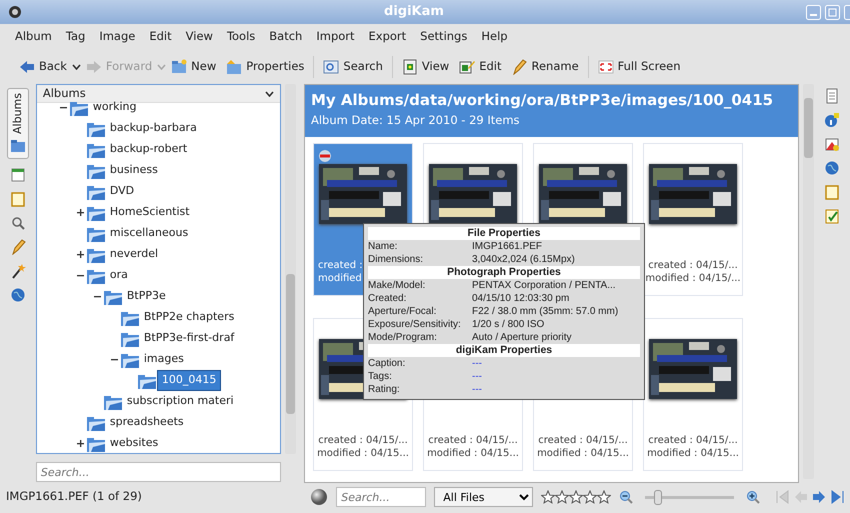 The width and height of the screenshot is (850, 513). Describe the element at coordinates (388, 37) in the screenshot. I see `menu-item: Export` at that location.